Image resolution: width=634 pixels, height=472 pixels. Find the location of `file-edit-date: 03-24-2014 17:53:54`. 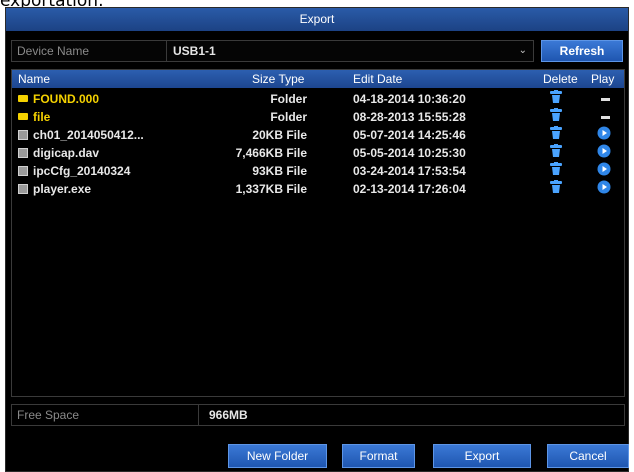

file-edit-date: 03-24-2014 17:53:54 is located at coordinates (409, 171).